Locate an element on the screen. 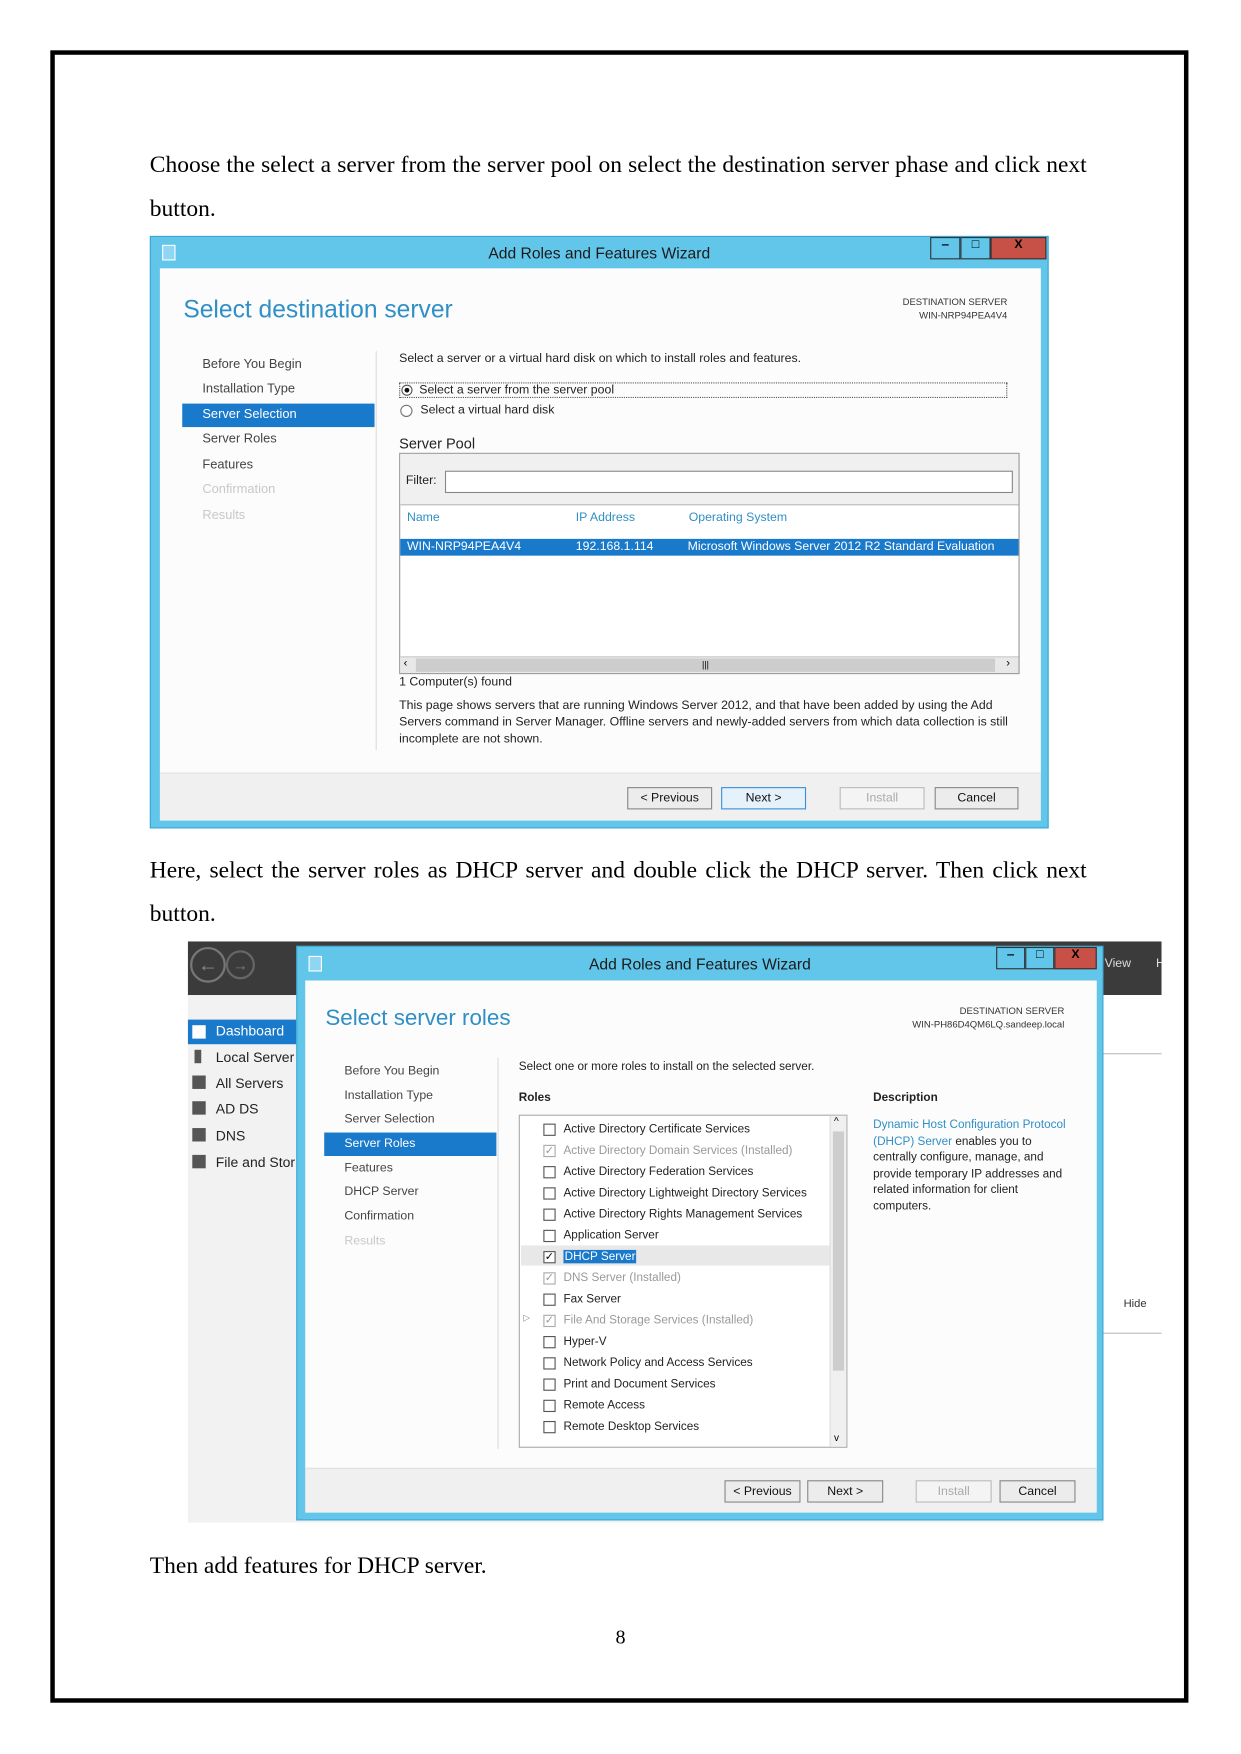 This screenshot has height=1754, width=1241. column-name: Name is located at coordinates (423, 517).